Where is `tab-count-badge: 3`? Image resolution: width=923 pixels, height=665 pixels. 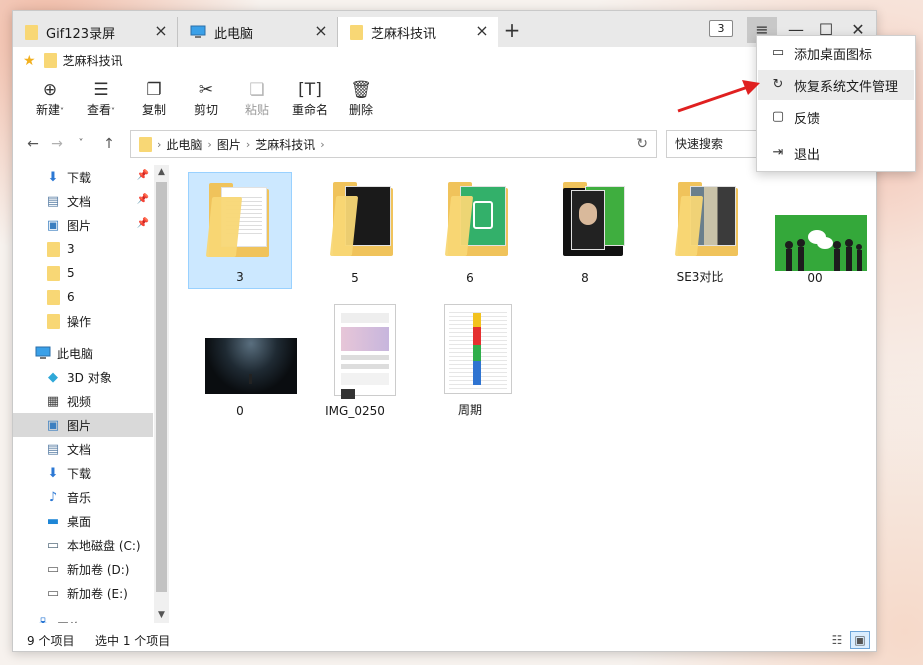 tab-count-badge: 3 is located at coordinates (721, 28).